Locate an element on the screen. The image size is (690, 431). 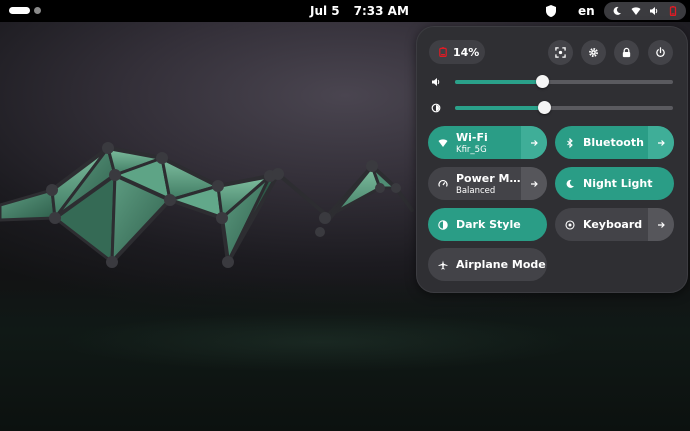
keyboard-menu-arrow is located at coordinates (661, 224).